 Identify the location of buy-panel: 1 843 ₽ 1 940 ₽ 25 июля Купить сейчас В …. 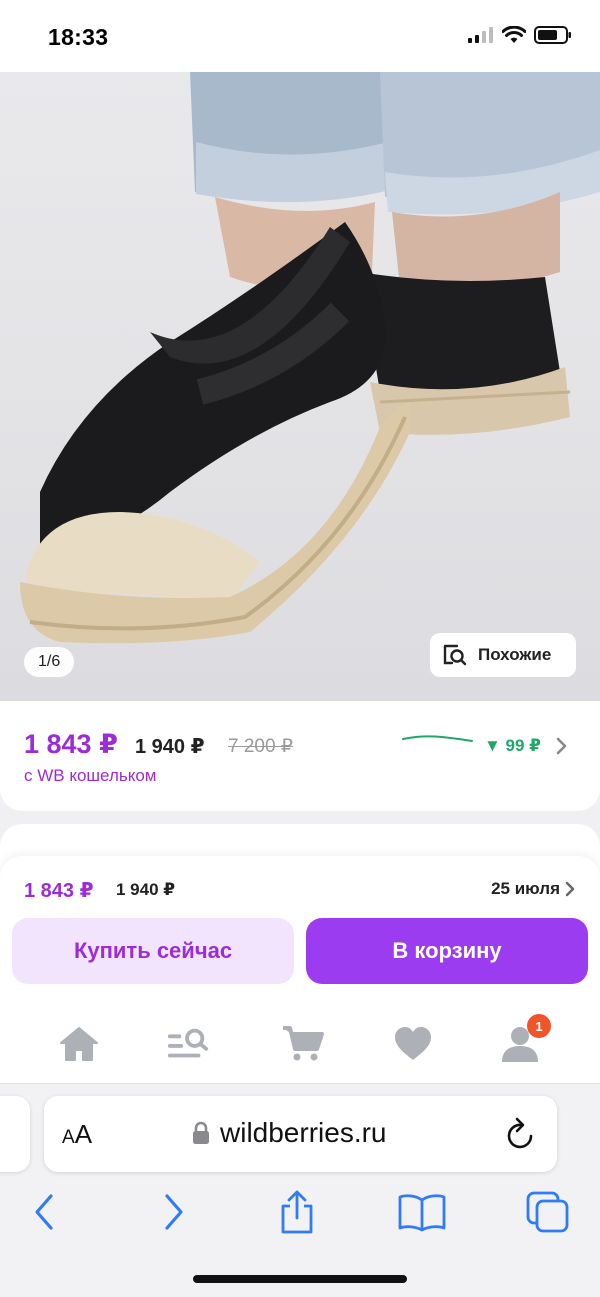
(300, 930).